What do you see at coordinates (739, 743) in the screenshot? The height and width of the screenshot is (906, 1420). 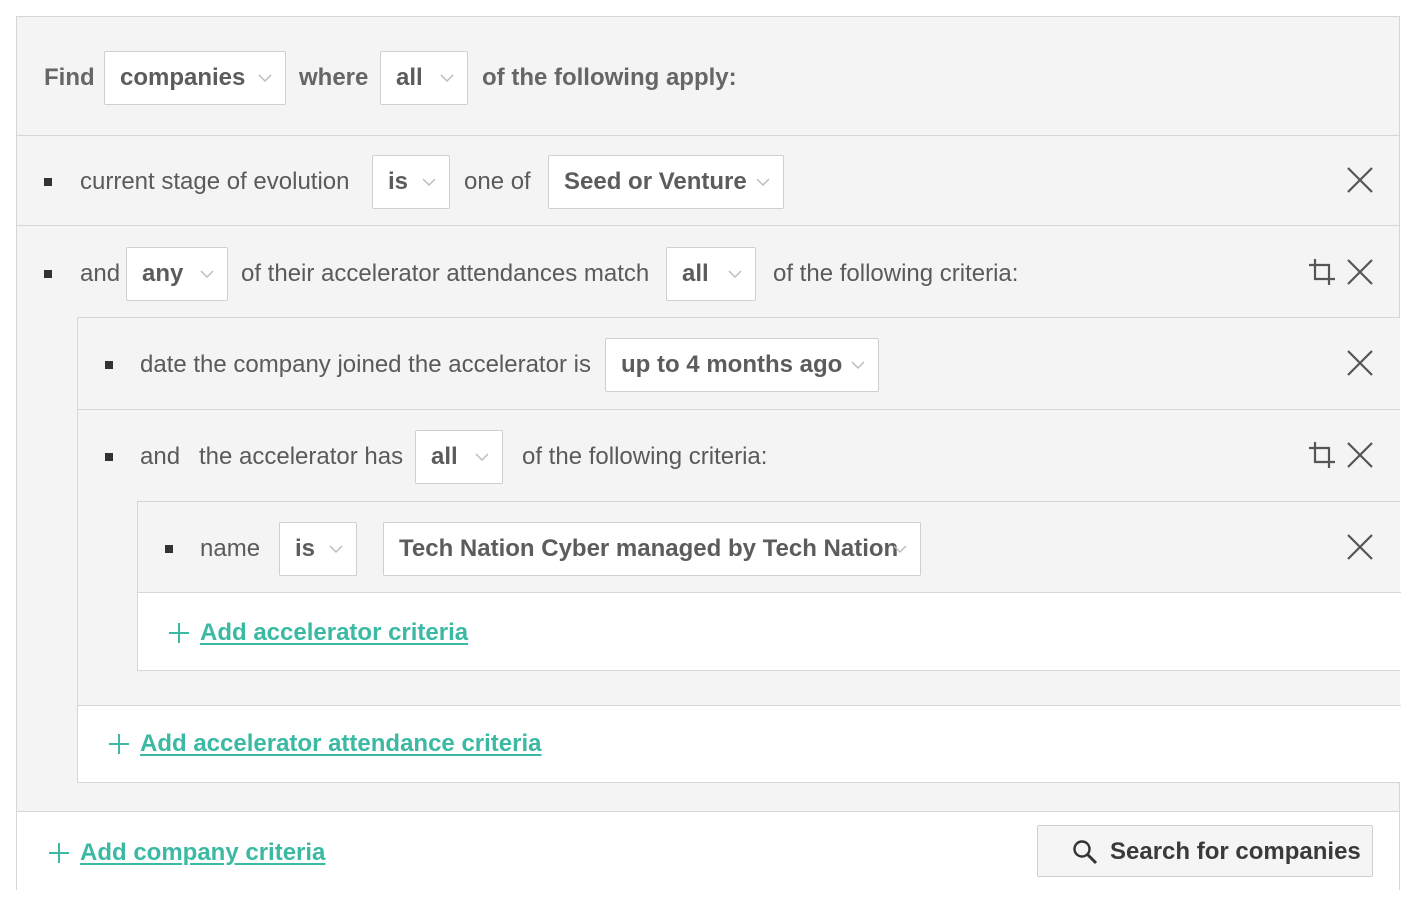 I see `add-attendance-band: Add accelerator attendance criteria` at bounding box center [739, 743].